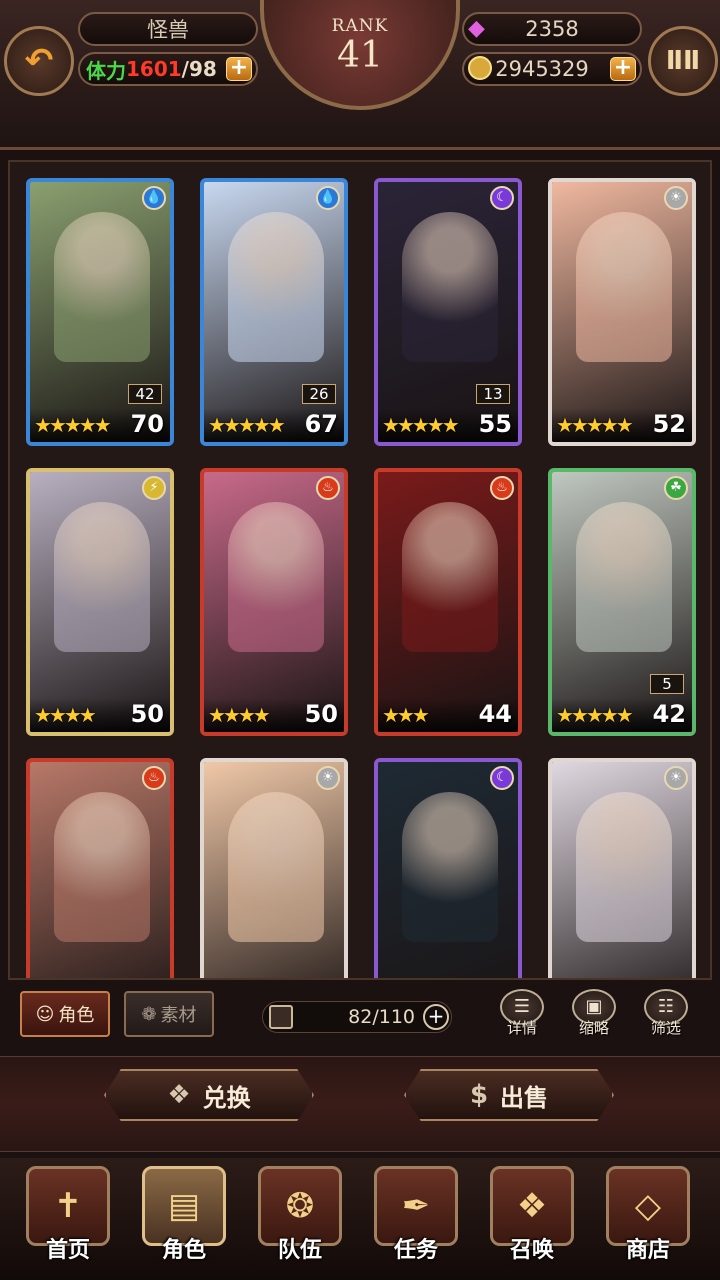 The height and width of the screenshot is (1280, 720). I want to click on back-button: ↶, so click(39, 61).